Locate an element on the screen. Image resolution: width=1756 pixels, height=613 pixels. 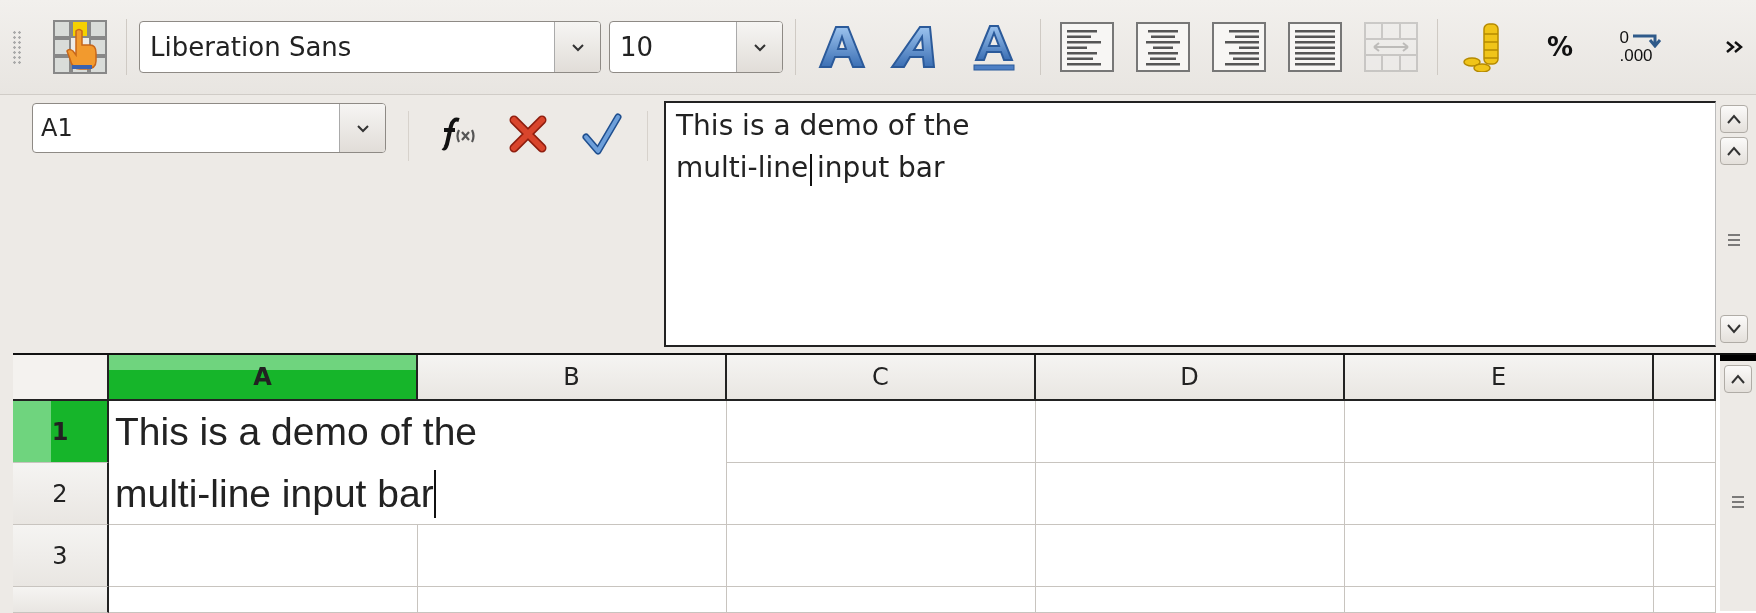
column-header: D is located at coordinates (1190, 378).